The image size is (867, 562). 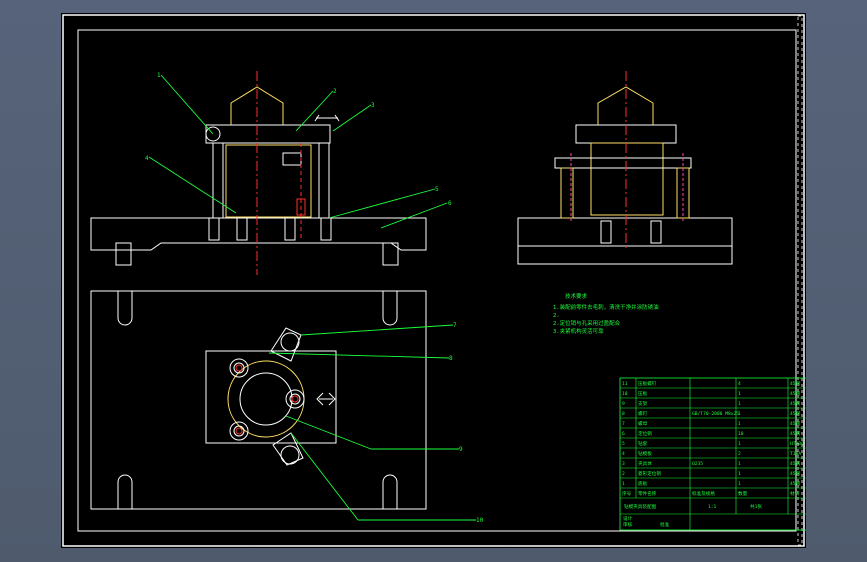 What do you see at coordinates (625, 394) in the screenshot?
I see `parts-row-no: 10` at bounding box center [625, 394].